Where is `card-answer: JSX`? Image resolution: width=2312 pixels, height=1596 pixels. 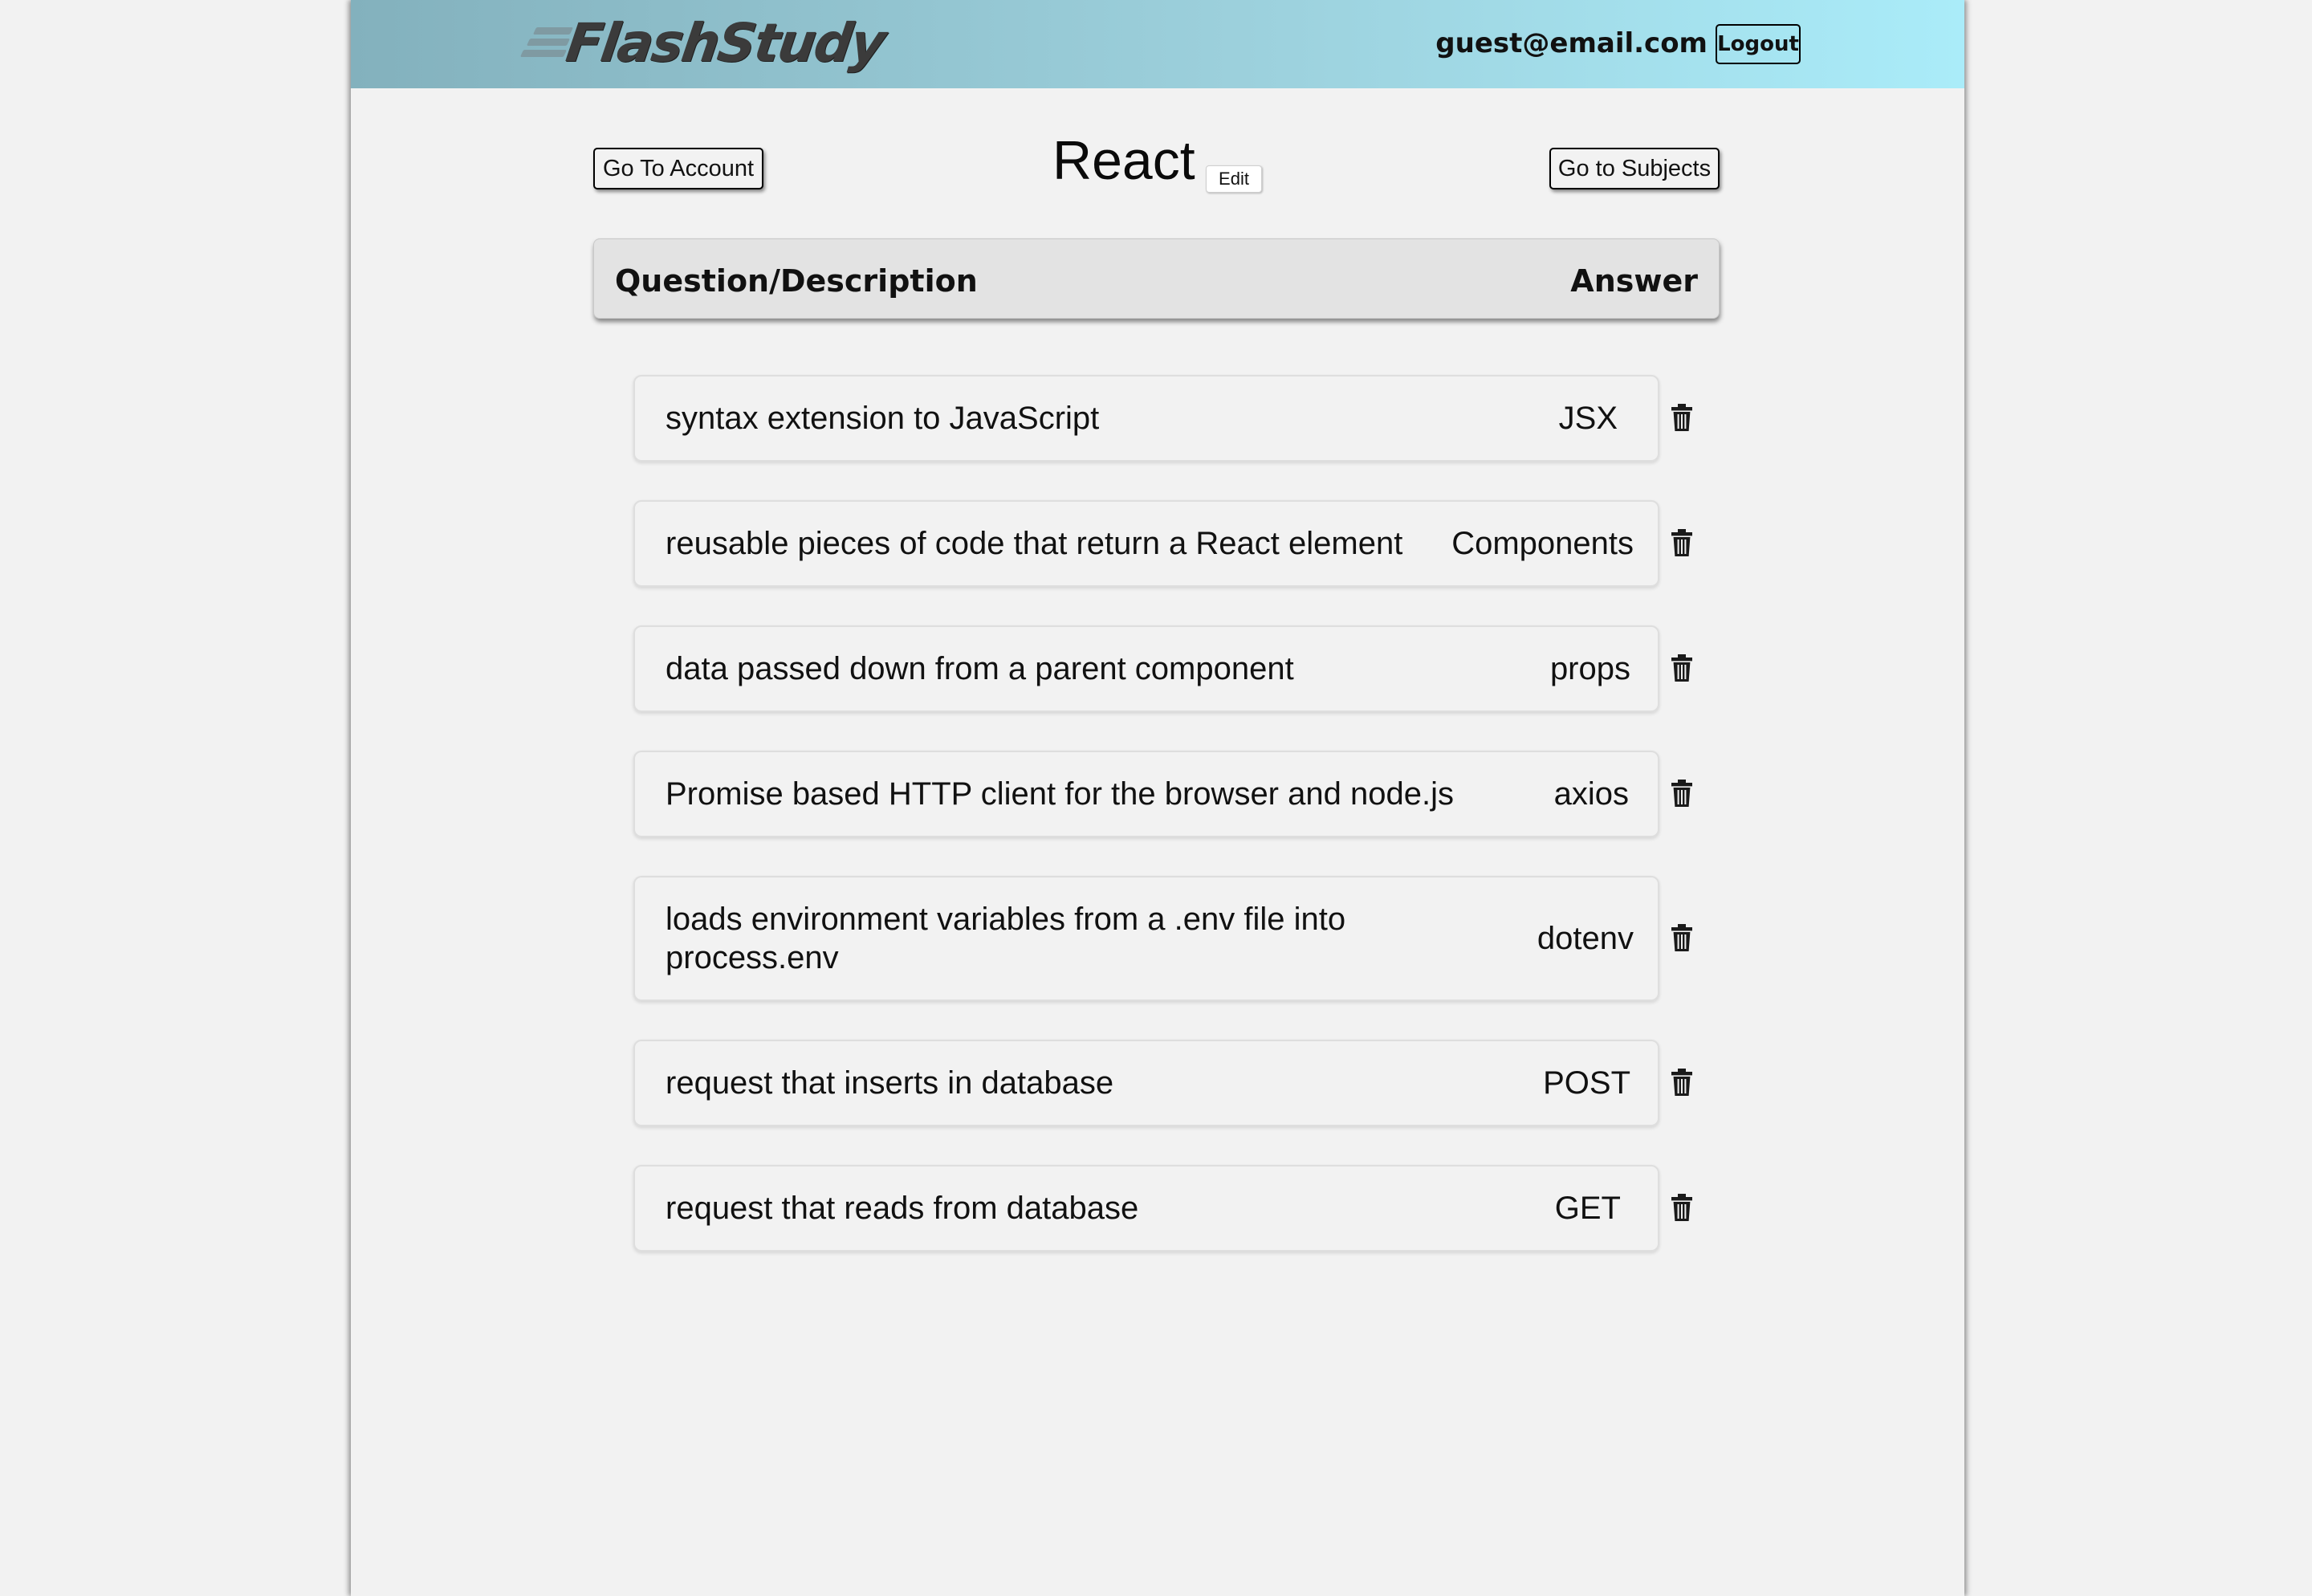 card-answer: JSX is located at coordinates (1588, 418).